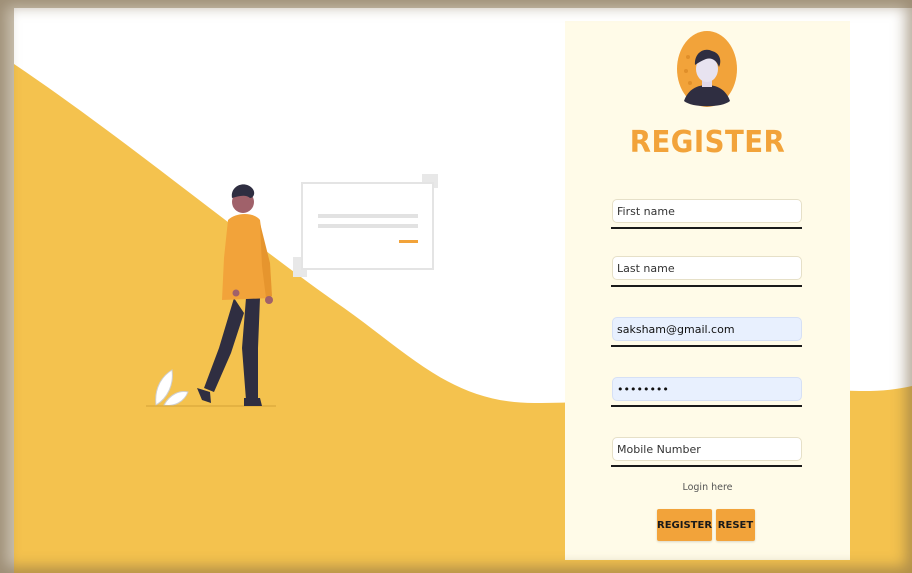  I want to click on first-name-field, so click(707, 211).